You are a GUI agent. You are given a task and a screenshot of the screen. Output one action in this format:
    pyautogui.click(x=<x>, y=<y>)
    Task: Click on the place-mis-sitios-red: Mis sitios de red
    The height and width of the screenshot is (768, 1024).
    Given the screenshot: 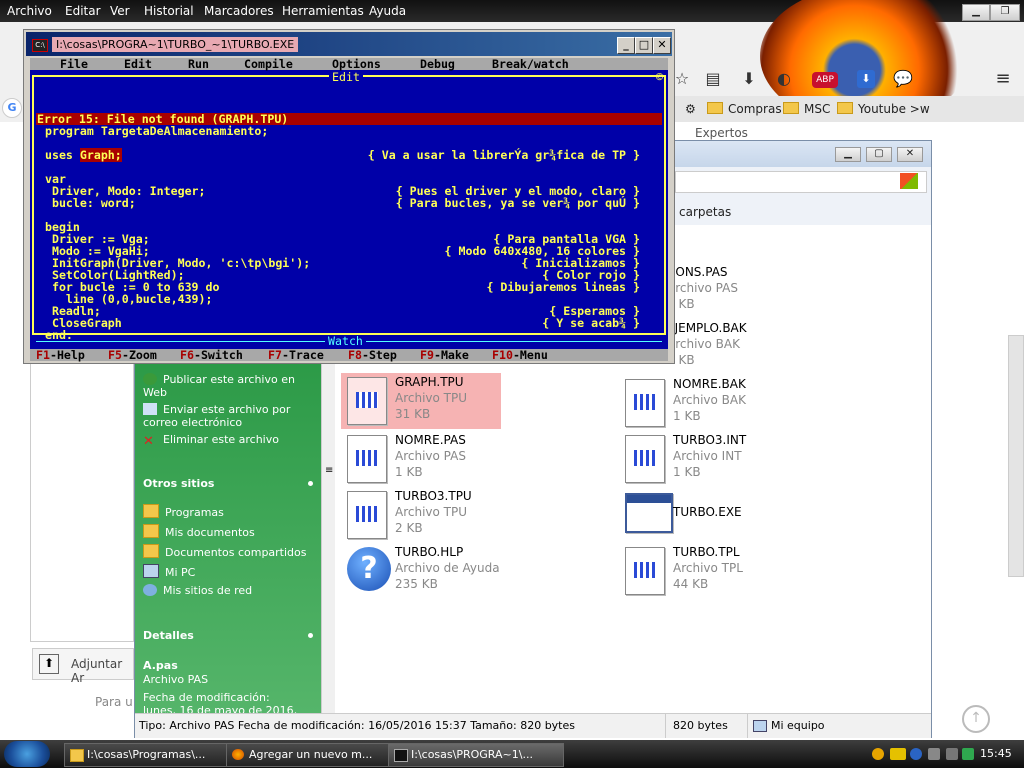 What is the action you would take?
    pyautogui.click(x=197, y=590)
    